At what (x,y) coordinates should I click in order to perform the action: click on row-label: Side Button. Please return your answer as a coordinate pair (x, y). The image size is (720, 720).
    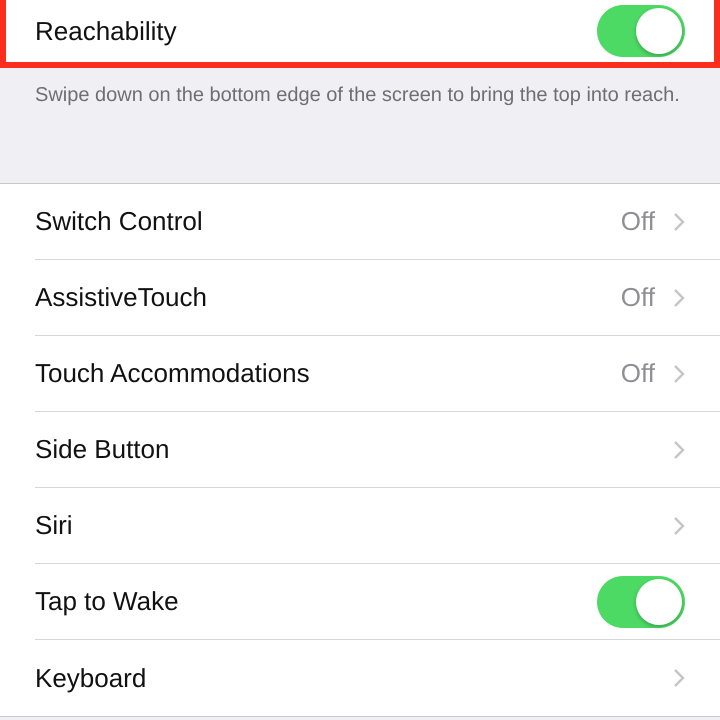
    Looking at the image, I should click on (354, 449).